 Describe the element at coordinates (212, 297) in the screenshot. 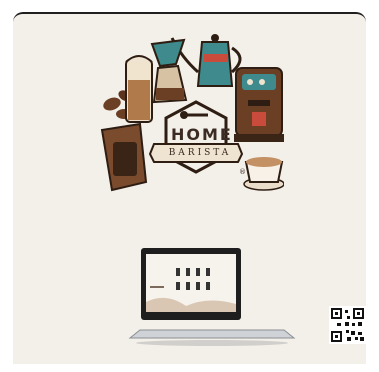

I see `laptop-mockup-icon` at that location.